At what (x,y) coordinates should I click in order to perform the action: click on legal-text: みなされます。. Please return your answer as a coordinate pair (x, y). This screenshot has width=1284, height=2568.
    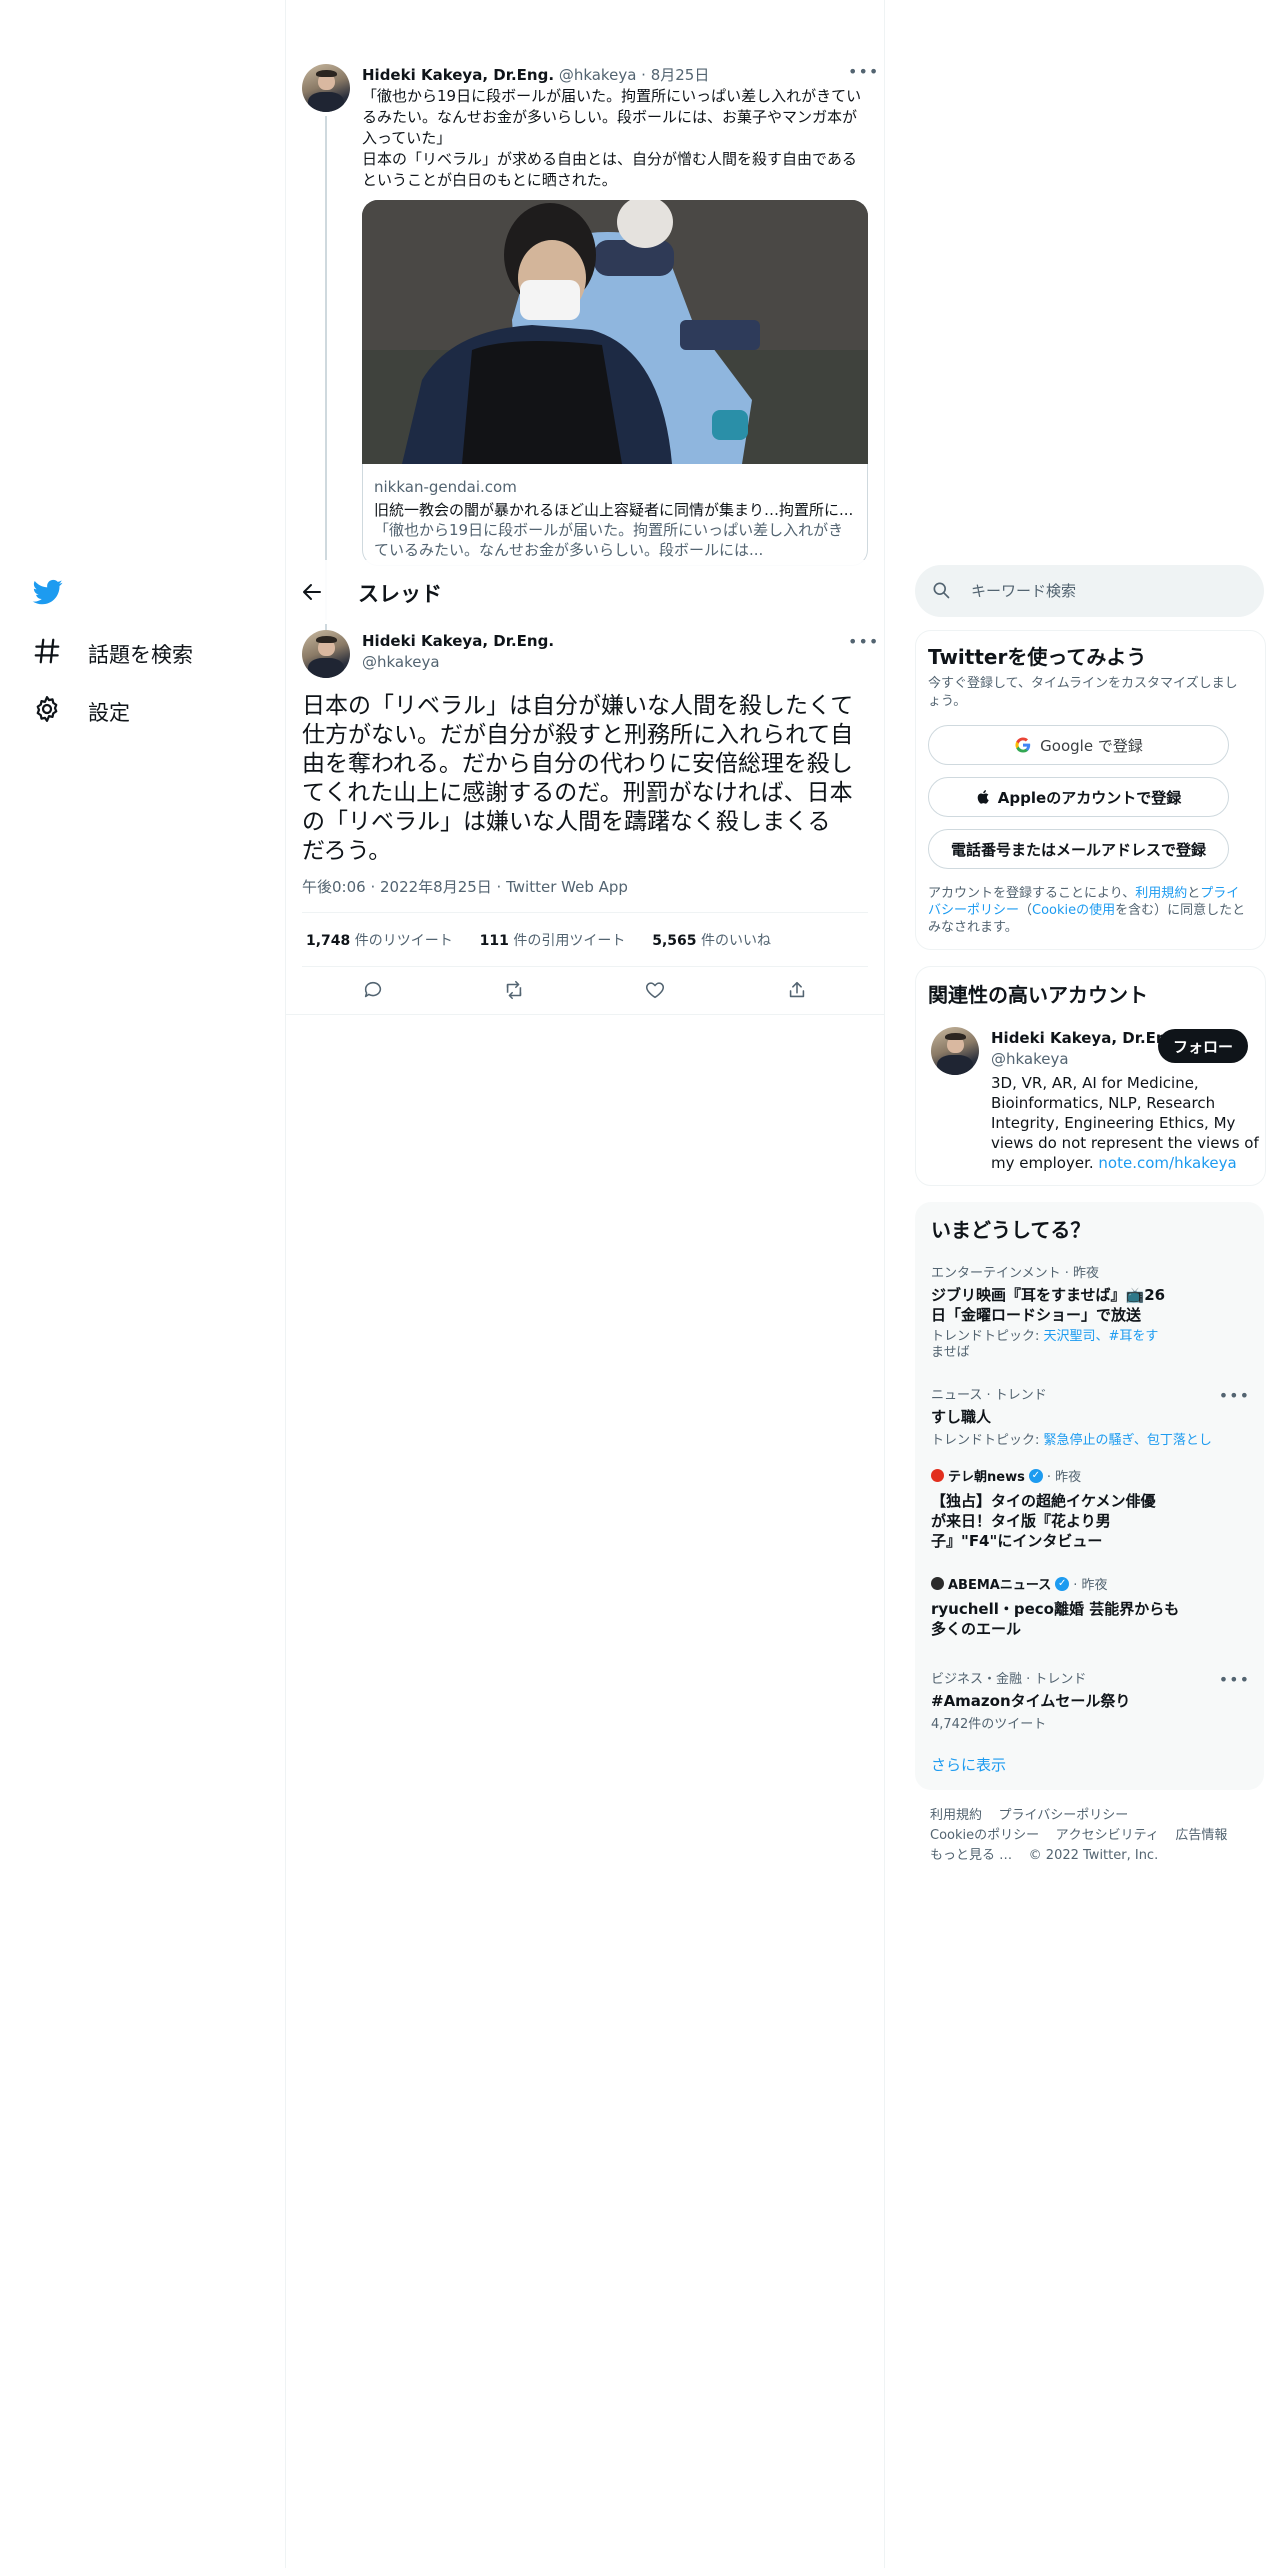
    Looking at the image, I should click on (973, 927).